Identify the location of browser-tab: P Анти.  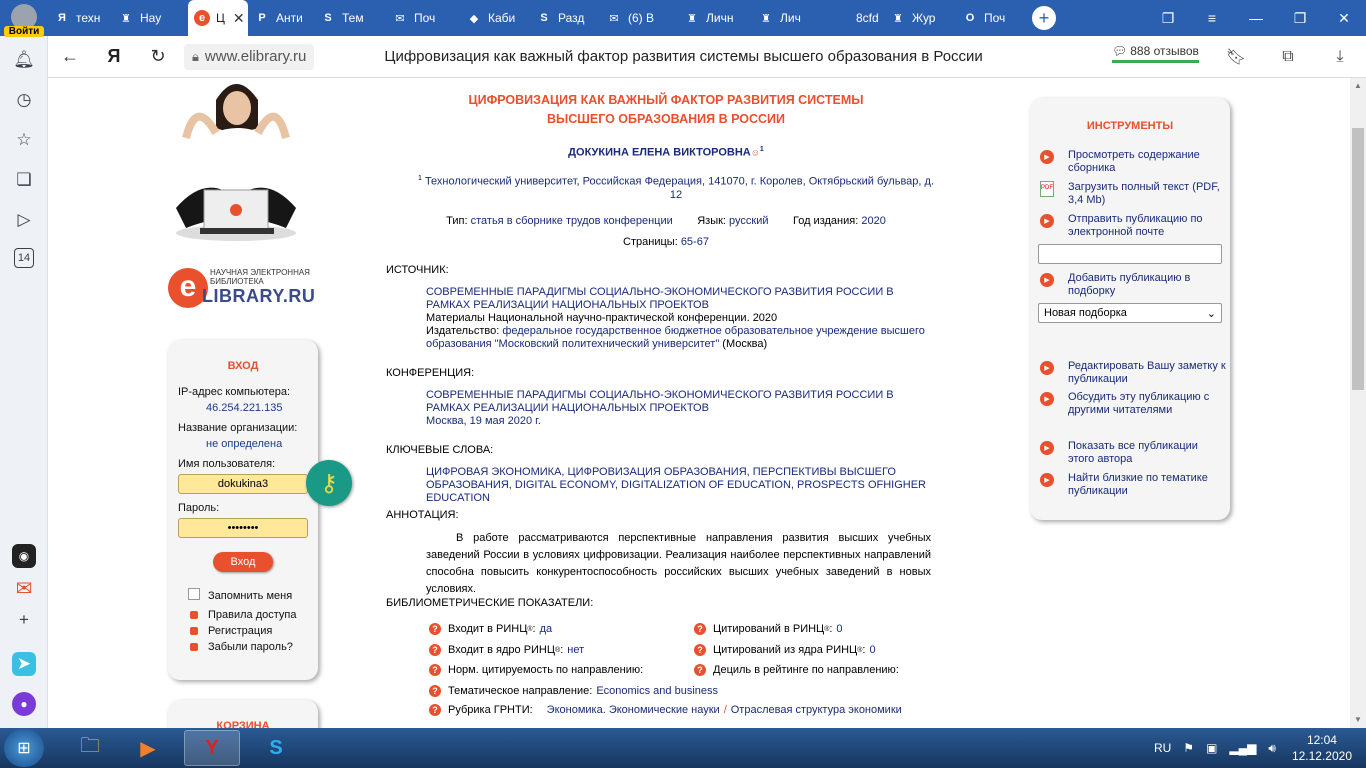
(281, 18).